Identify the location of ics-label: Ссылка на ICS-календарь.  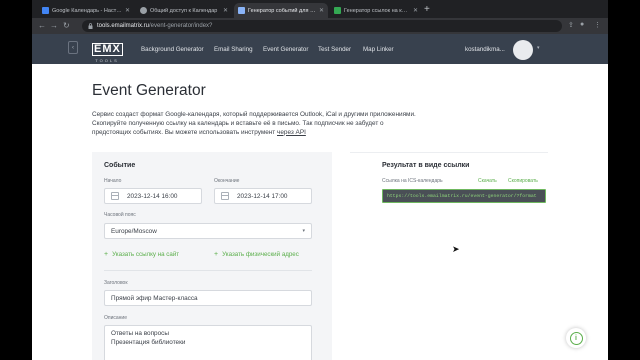
(412, 181).